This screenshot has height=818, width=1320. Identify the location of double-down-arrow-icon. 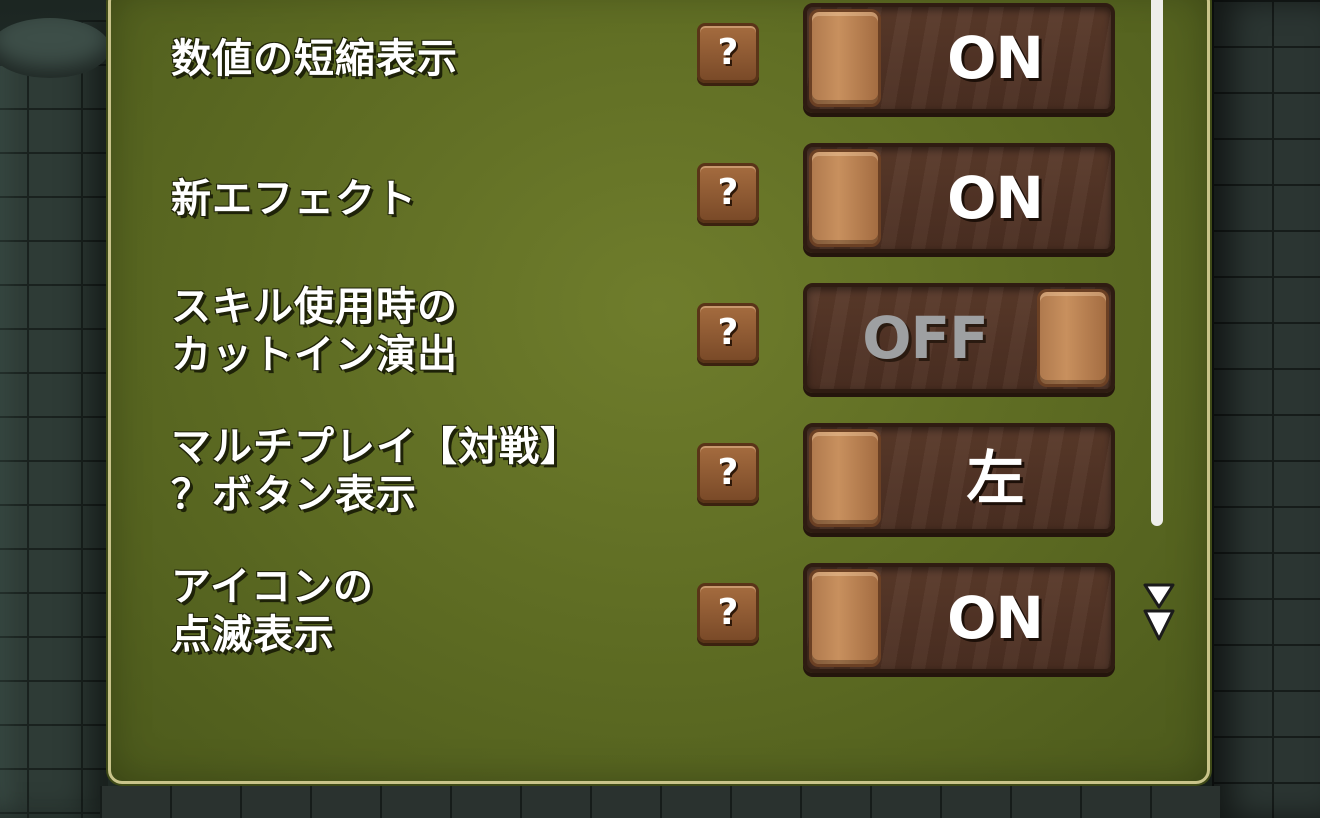
(1159, 613).